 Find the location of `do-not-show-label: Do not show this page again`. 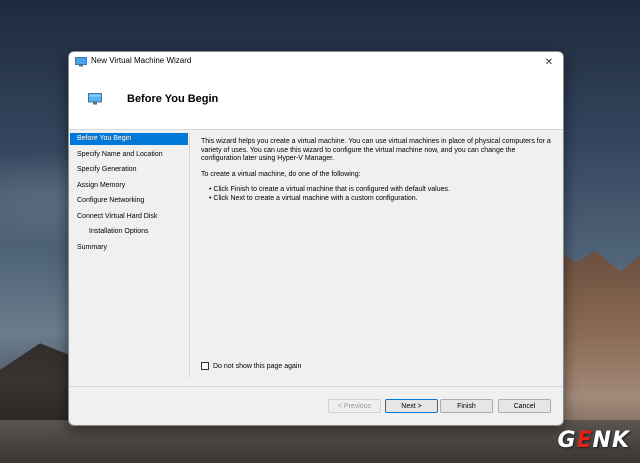

do-not-show-label: Do not show this page again is located at coordinates (257, 366).